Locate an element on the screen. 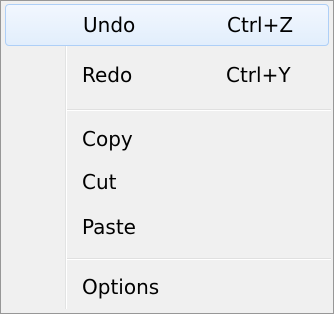 This screenshot has height=314, width=334. menu-item-options: Options is located at coordinates (167, 287).